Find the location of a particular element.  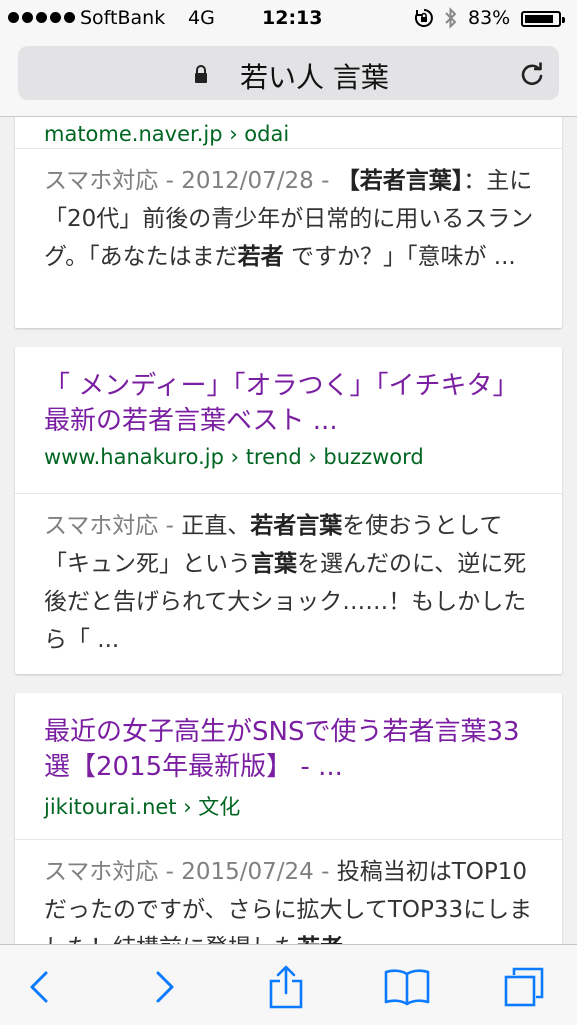

reload-icon is located at coordinates (532, 74).